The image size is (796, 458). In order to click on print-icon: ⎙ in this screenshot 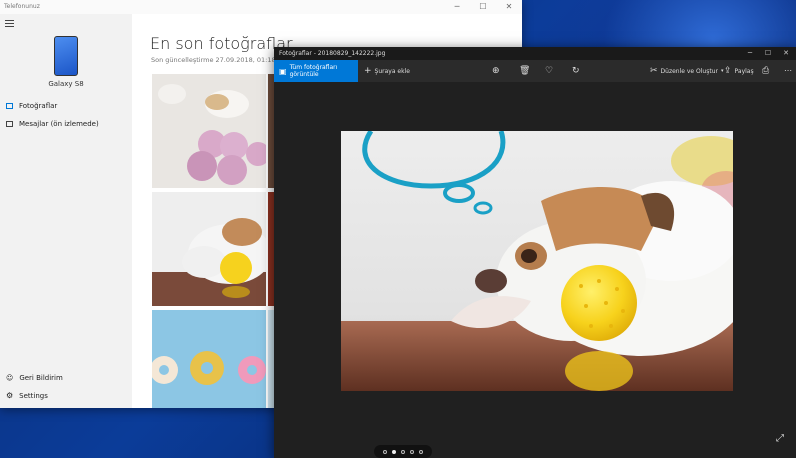, I will do `click(766, 70)`.